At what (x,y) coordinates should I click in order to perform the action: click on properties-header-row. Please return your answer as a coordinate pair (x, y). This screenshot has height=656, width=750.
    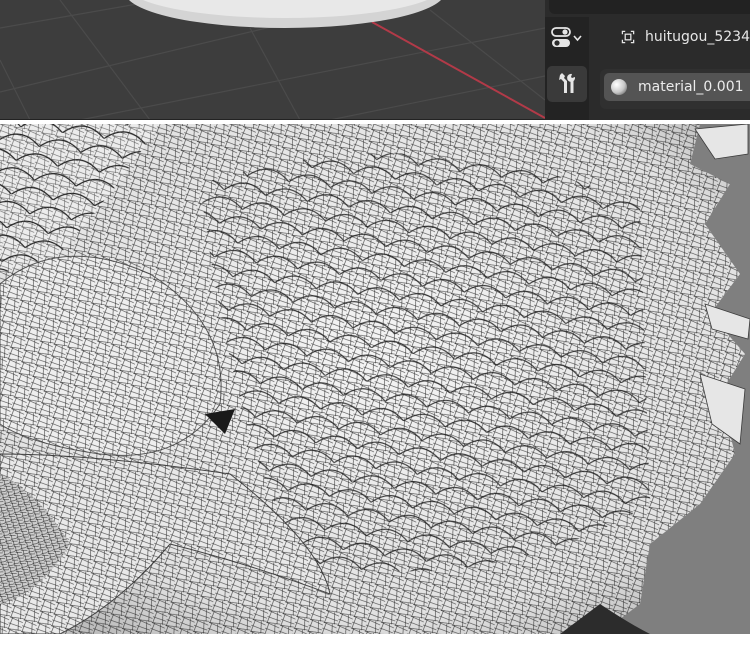
    Looking at the image, I should click on (649, 7).